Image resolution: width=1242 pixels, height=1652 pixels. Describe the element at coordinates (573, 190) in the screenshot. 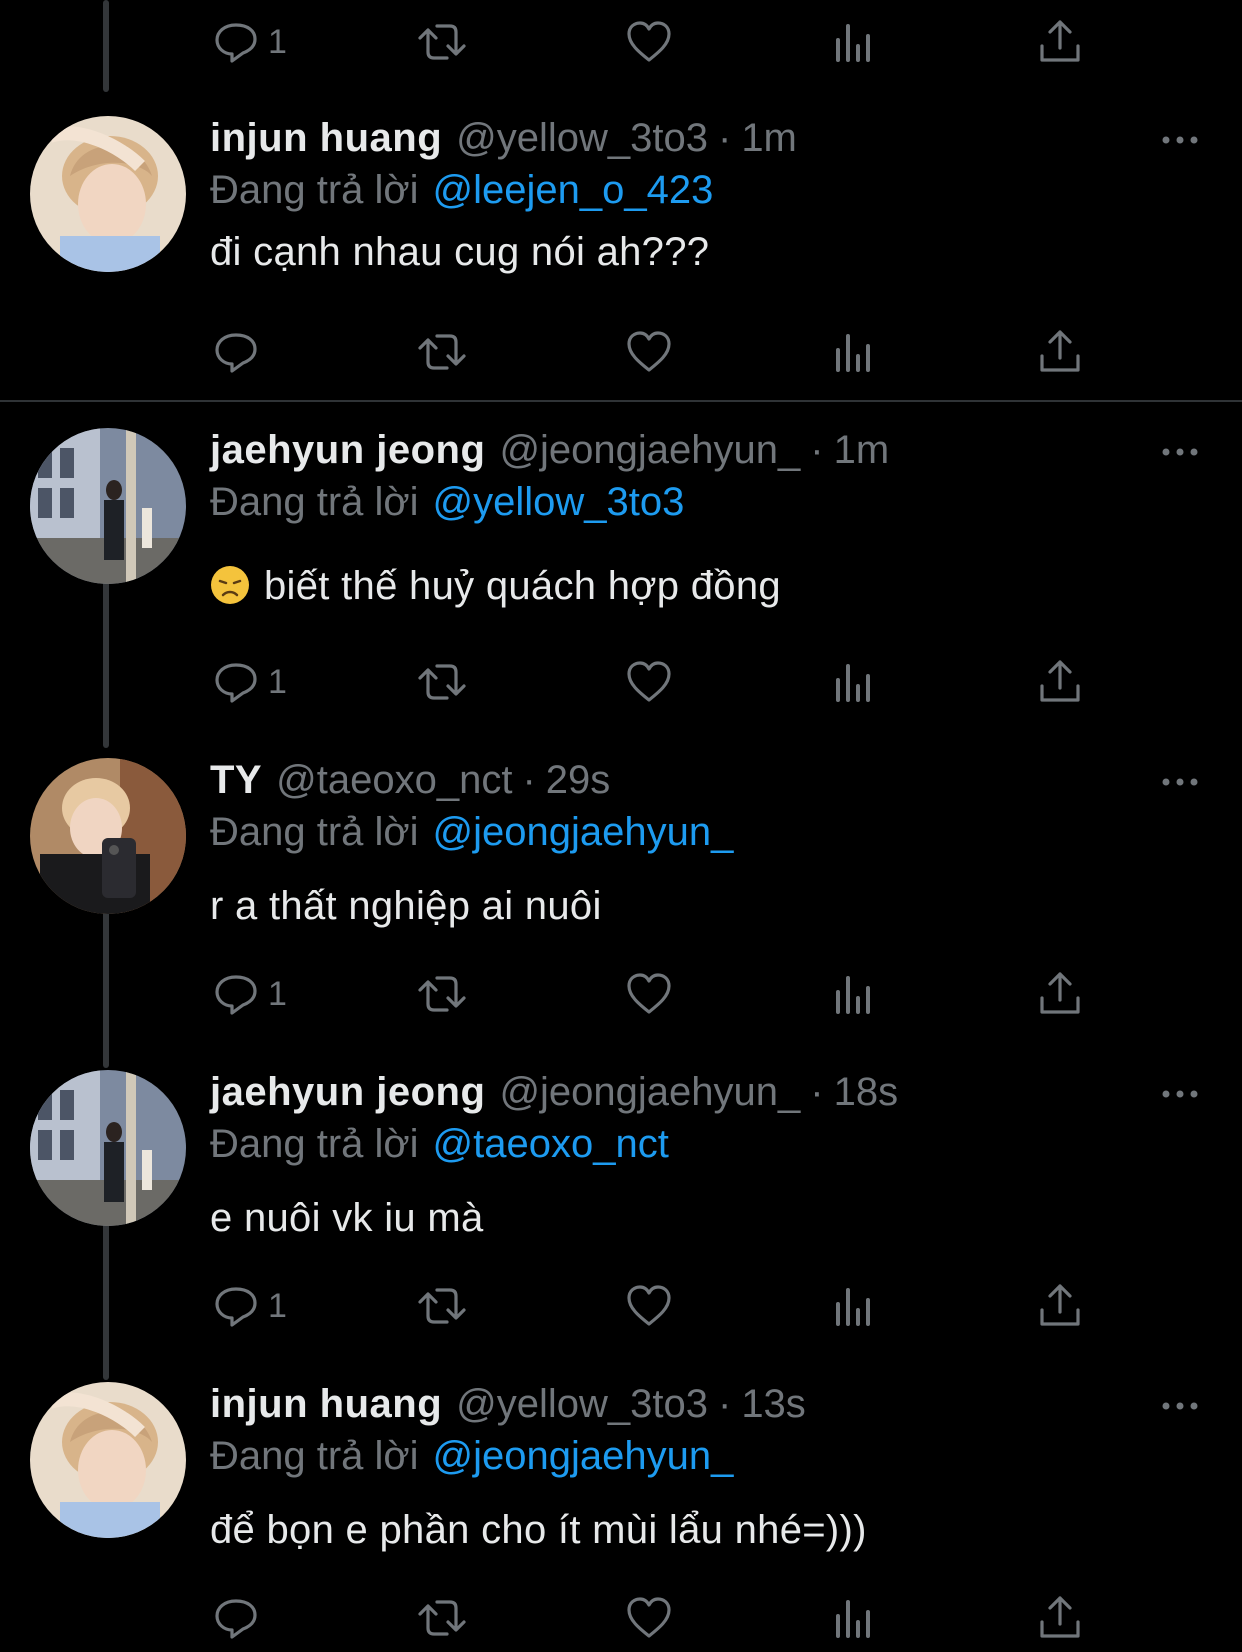

I see `mention-link: @leejen_o_423` at that location.